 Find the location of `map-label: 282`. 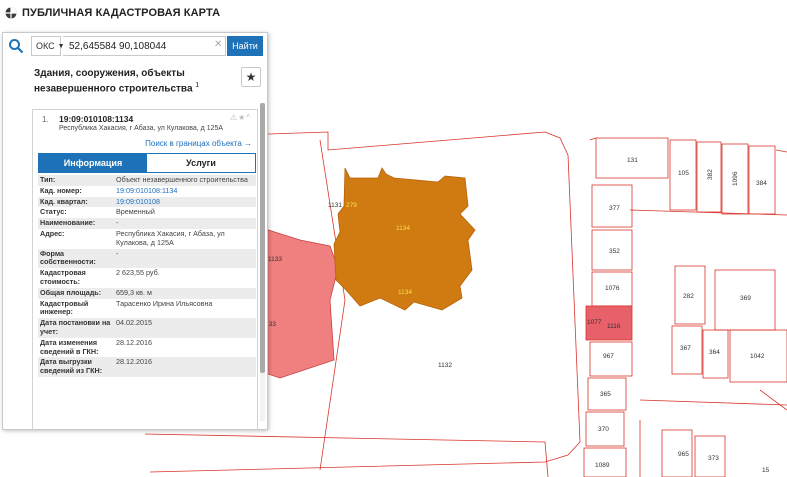

map-label: 282 is located at coordinates (688, 296).